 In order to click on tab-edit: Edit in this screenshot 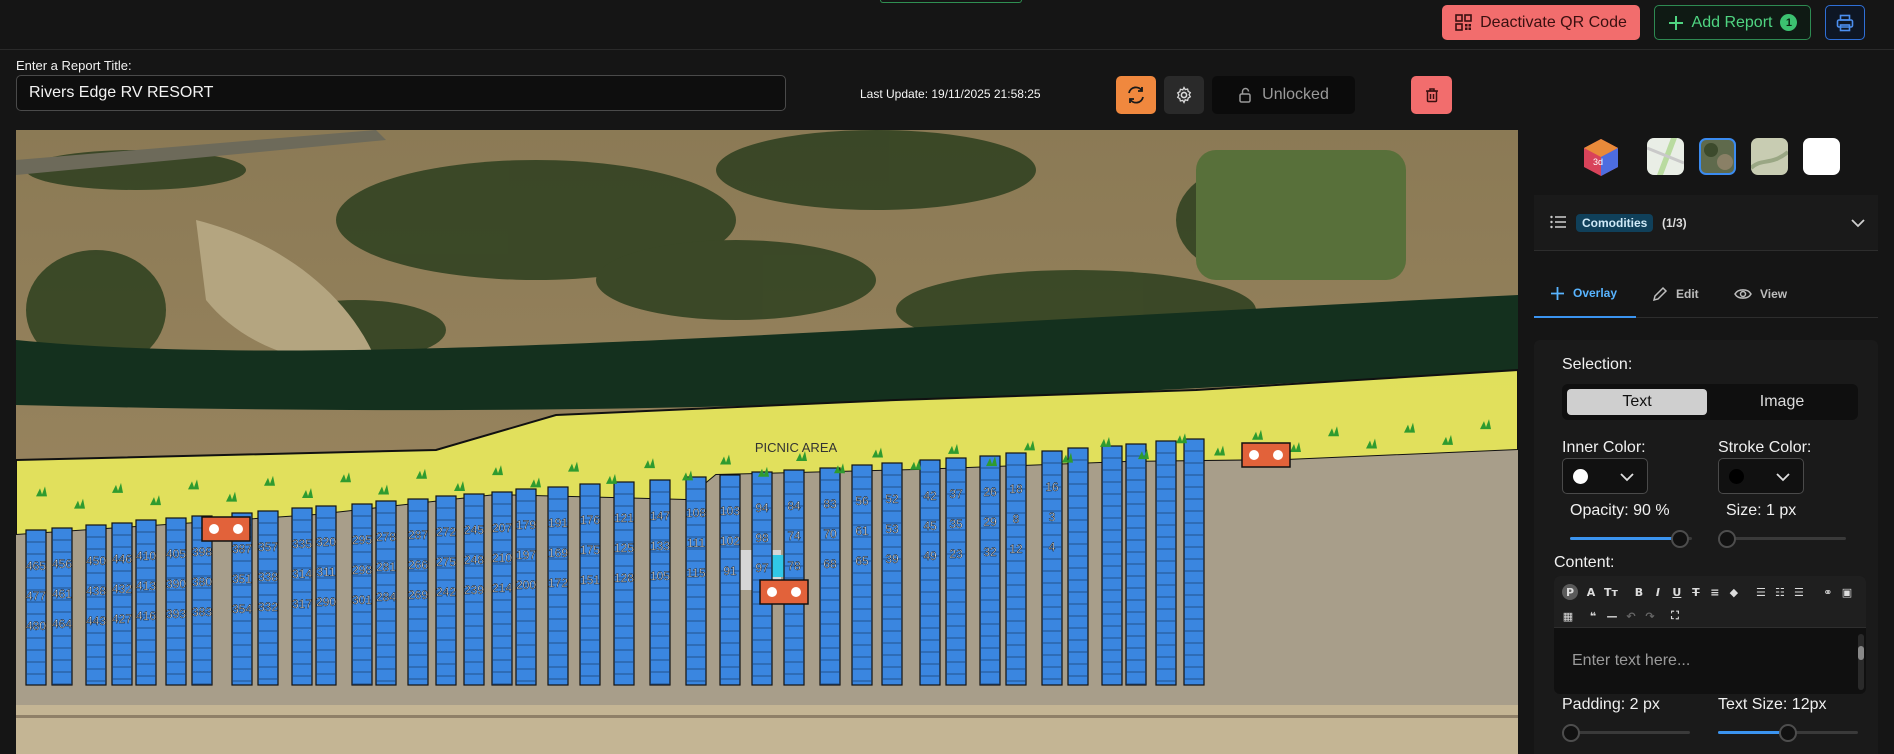, I will do `click(1675, 294)`.